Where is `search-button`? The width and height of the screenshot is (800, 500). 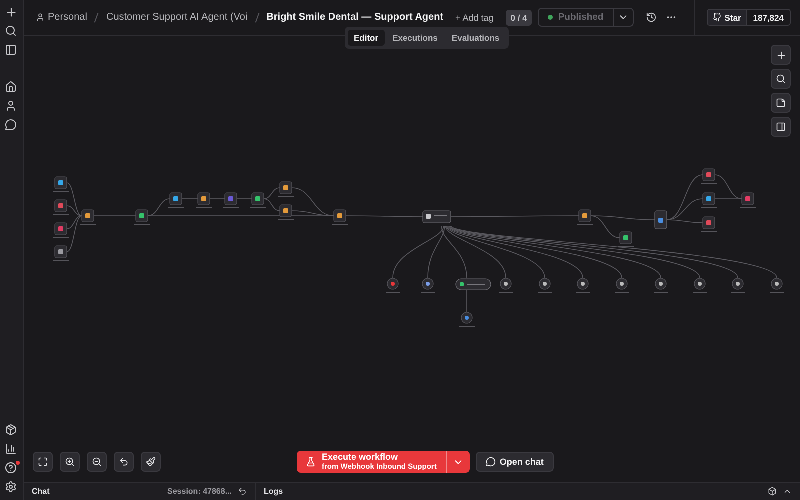
search-button is located at coordinates (781, 79).